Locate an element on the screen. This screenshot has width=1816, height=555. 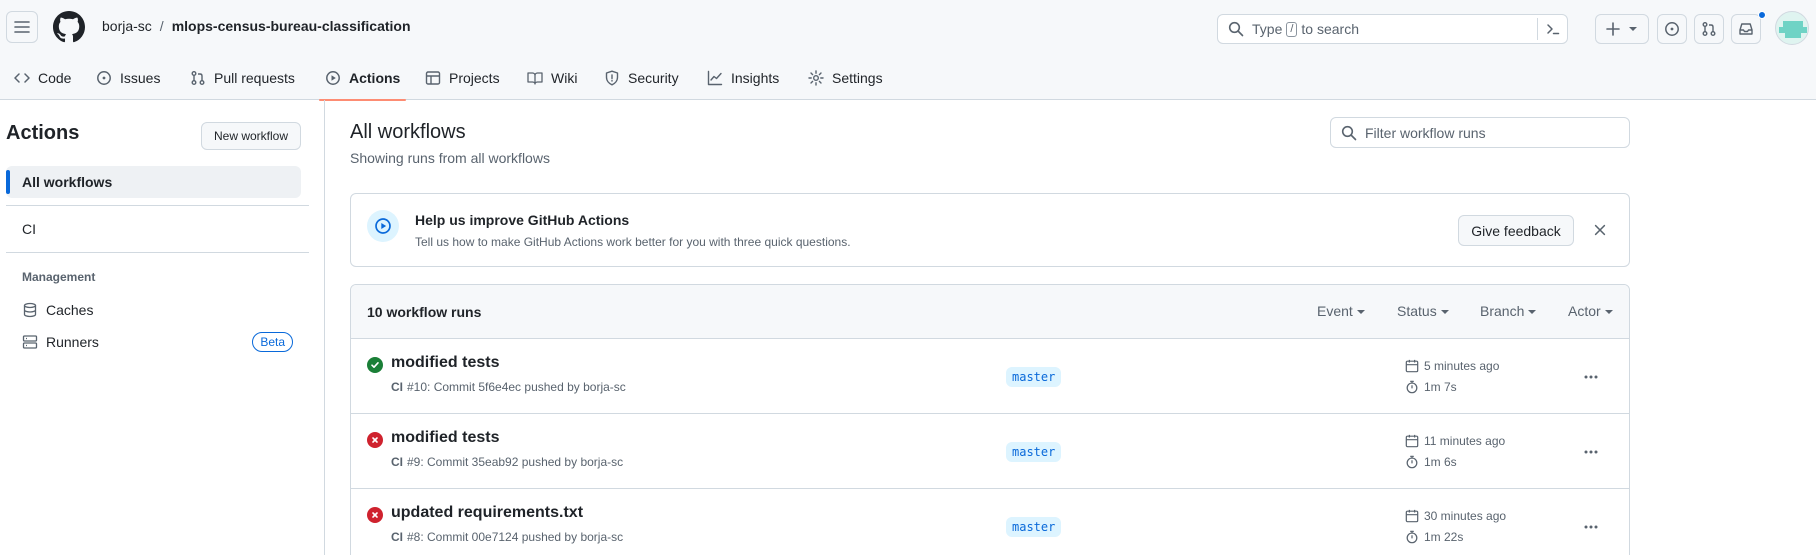
run-duration: 1m 22s is located at coordinates (1434, 537).